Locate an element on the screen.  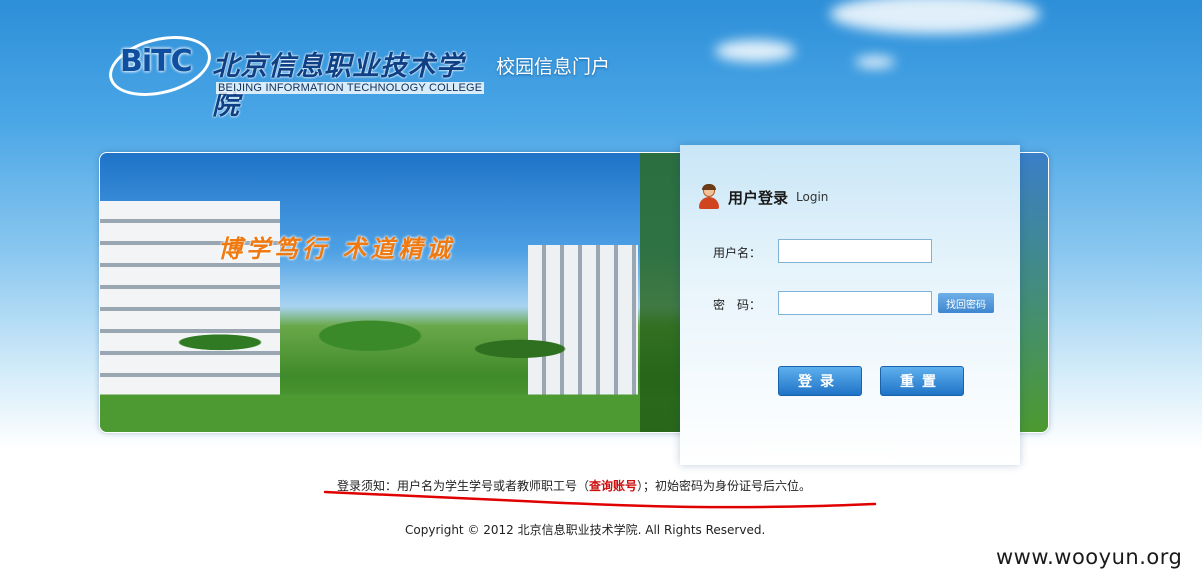
login-title: 用户登录 is located at coordinates (758, 197).